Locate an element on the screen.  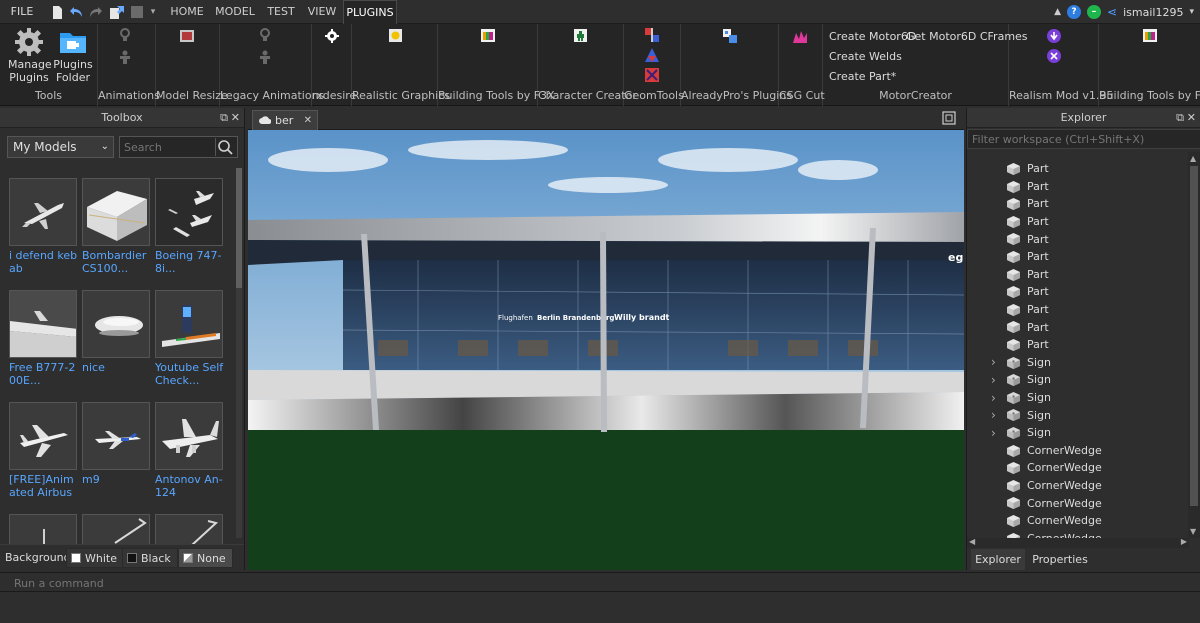
scroll-down-icon: ▼ is located at coordinates (1193, 531).